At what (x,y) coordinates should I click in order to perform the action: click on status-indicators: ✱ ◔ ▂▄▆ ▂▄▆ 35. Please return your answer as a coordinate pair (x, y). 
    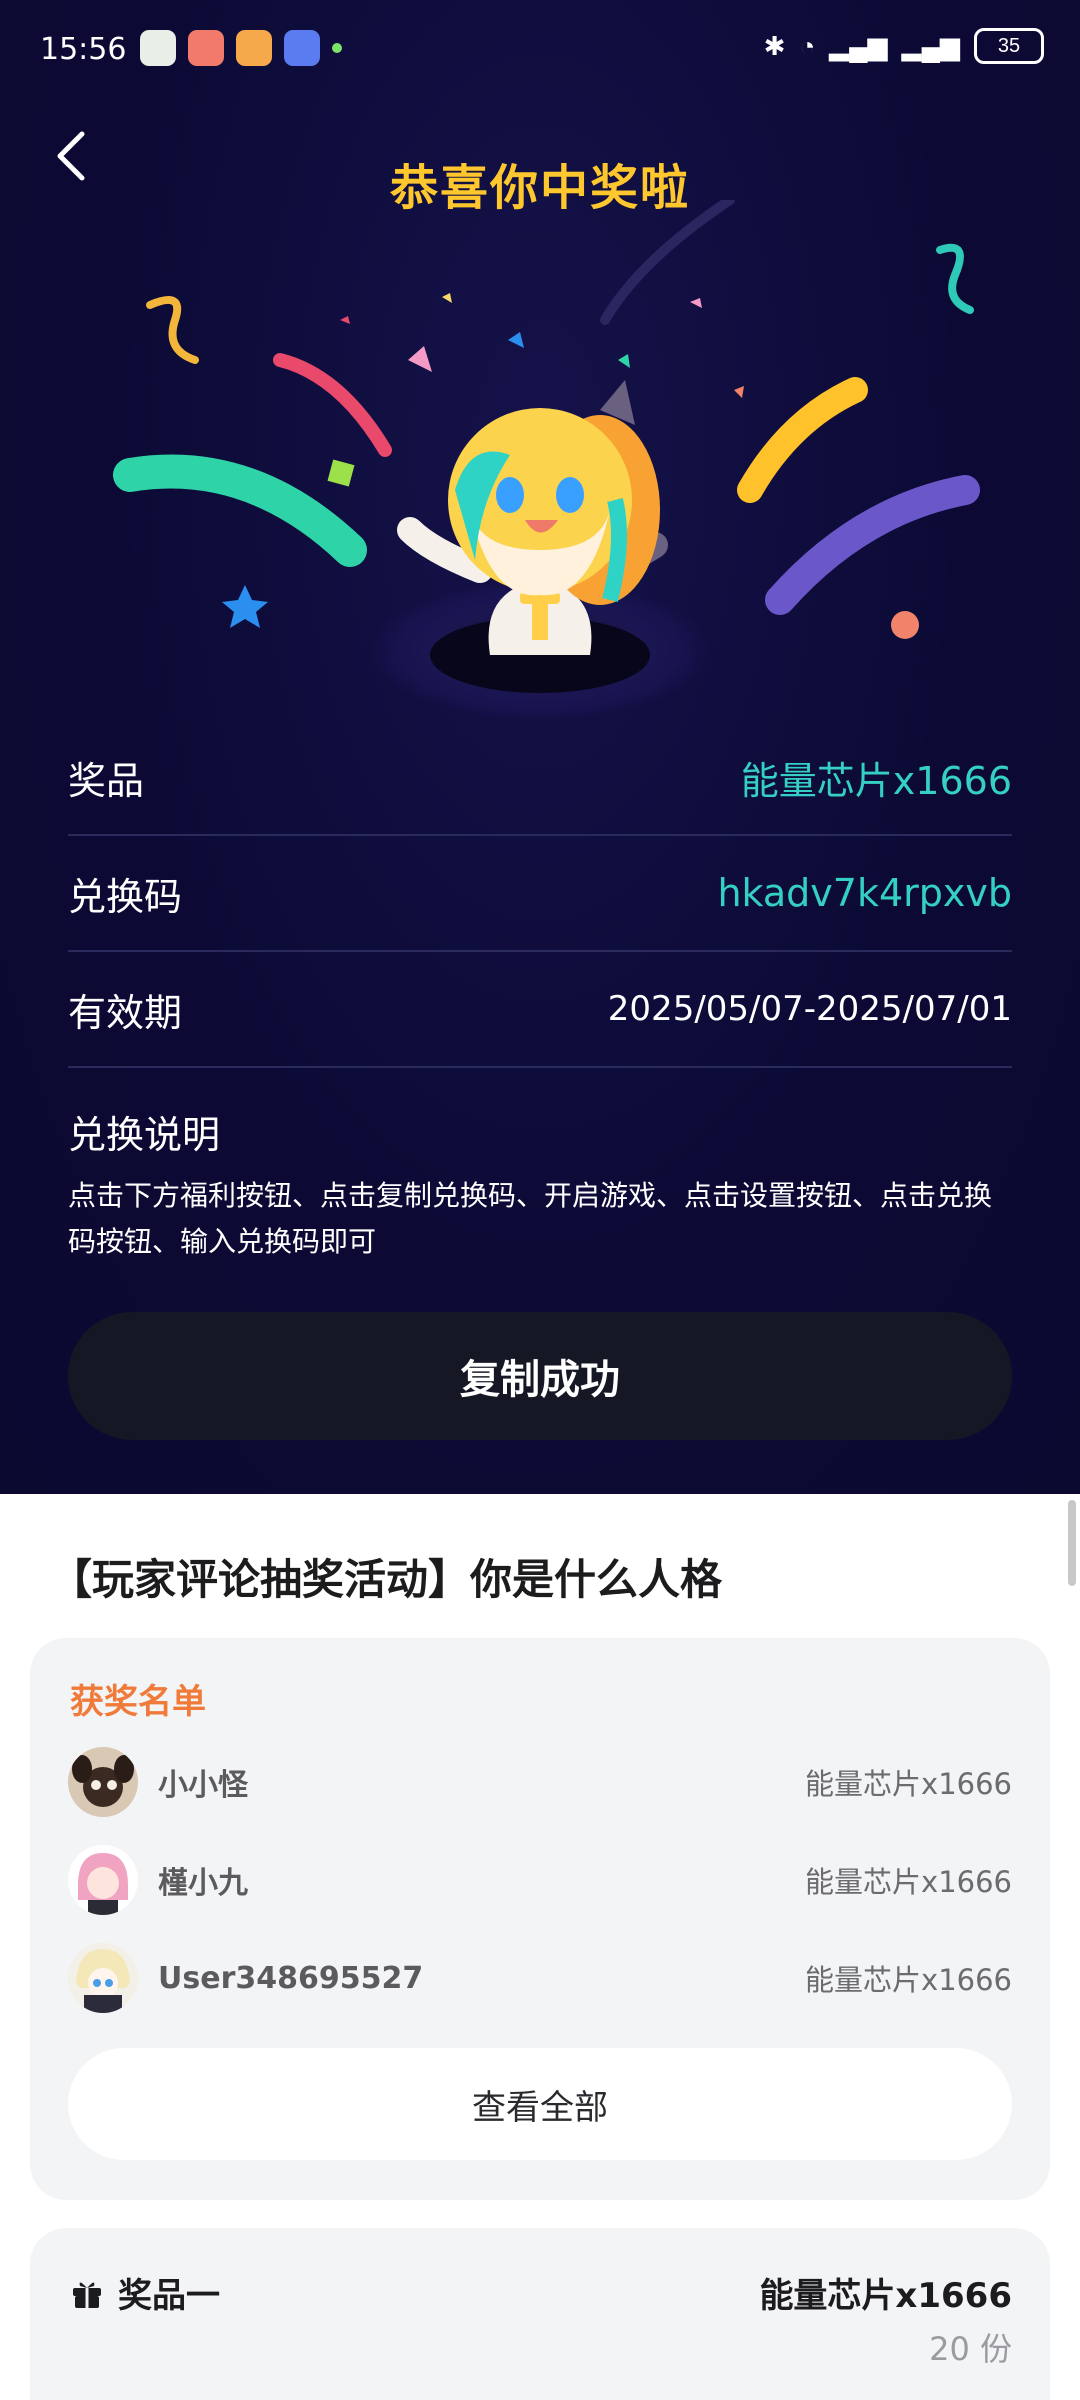
    Looking at the image, I should click on (904, 46).